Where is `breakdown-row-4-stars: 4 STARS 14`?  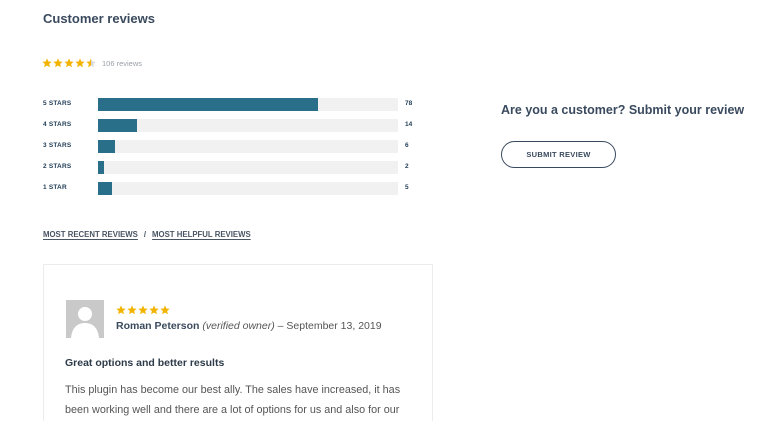 breakdown-row-4-stars: 4 STARS 14 is located at coordinates (233, 125).